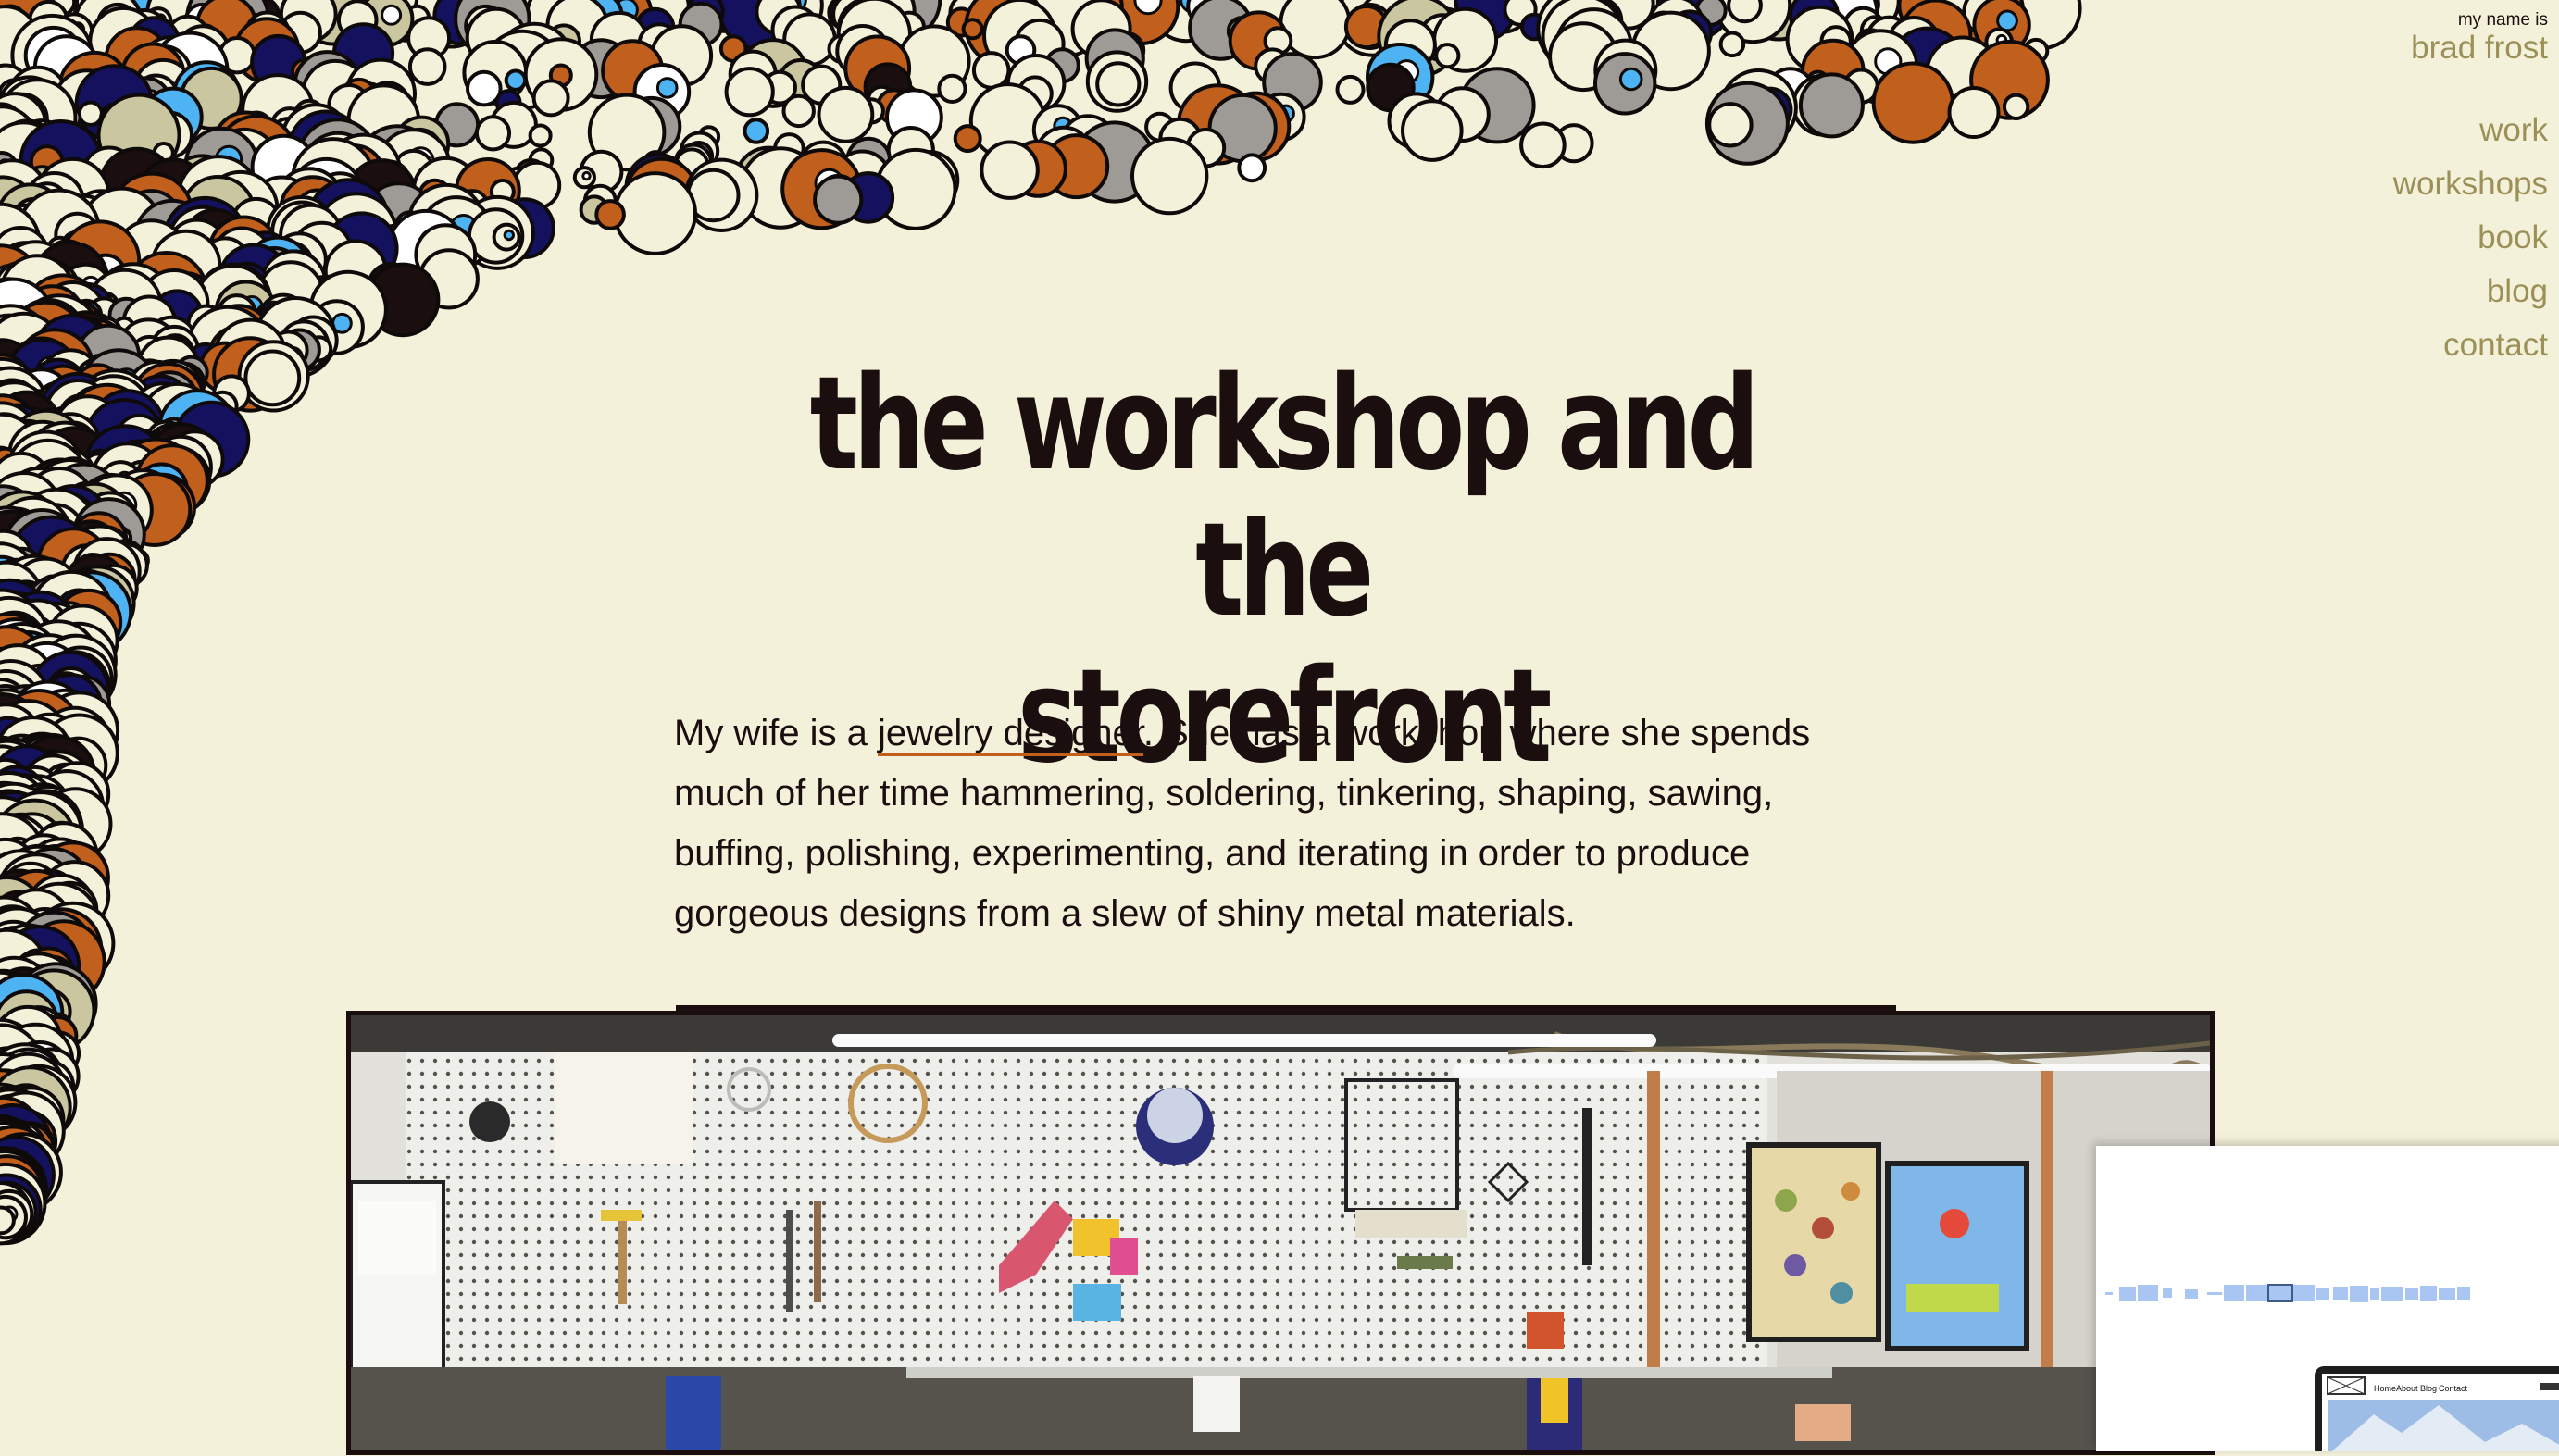 Image resolution: width=2559 pixels, height=1456 pixels. What do you see at coordinates (1284, 497) in the screenshot?
I see `article-title-line-1: the workshop and the` at bounding box center [1284, 497].